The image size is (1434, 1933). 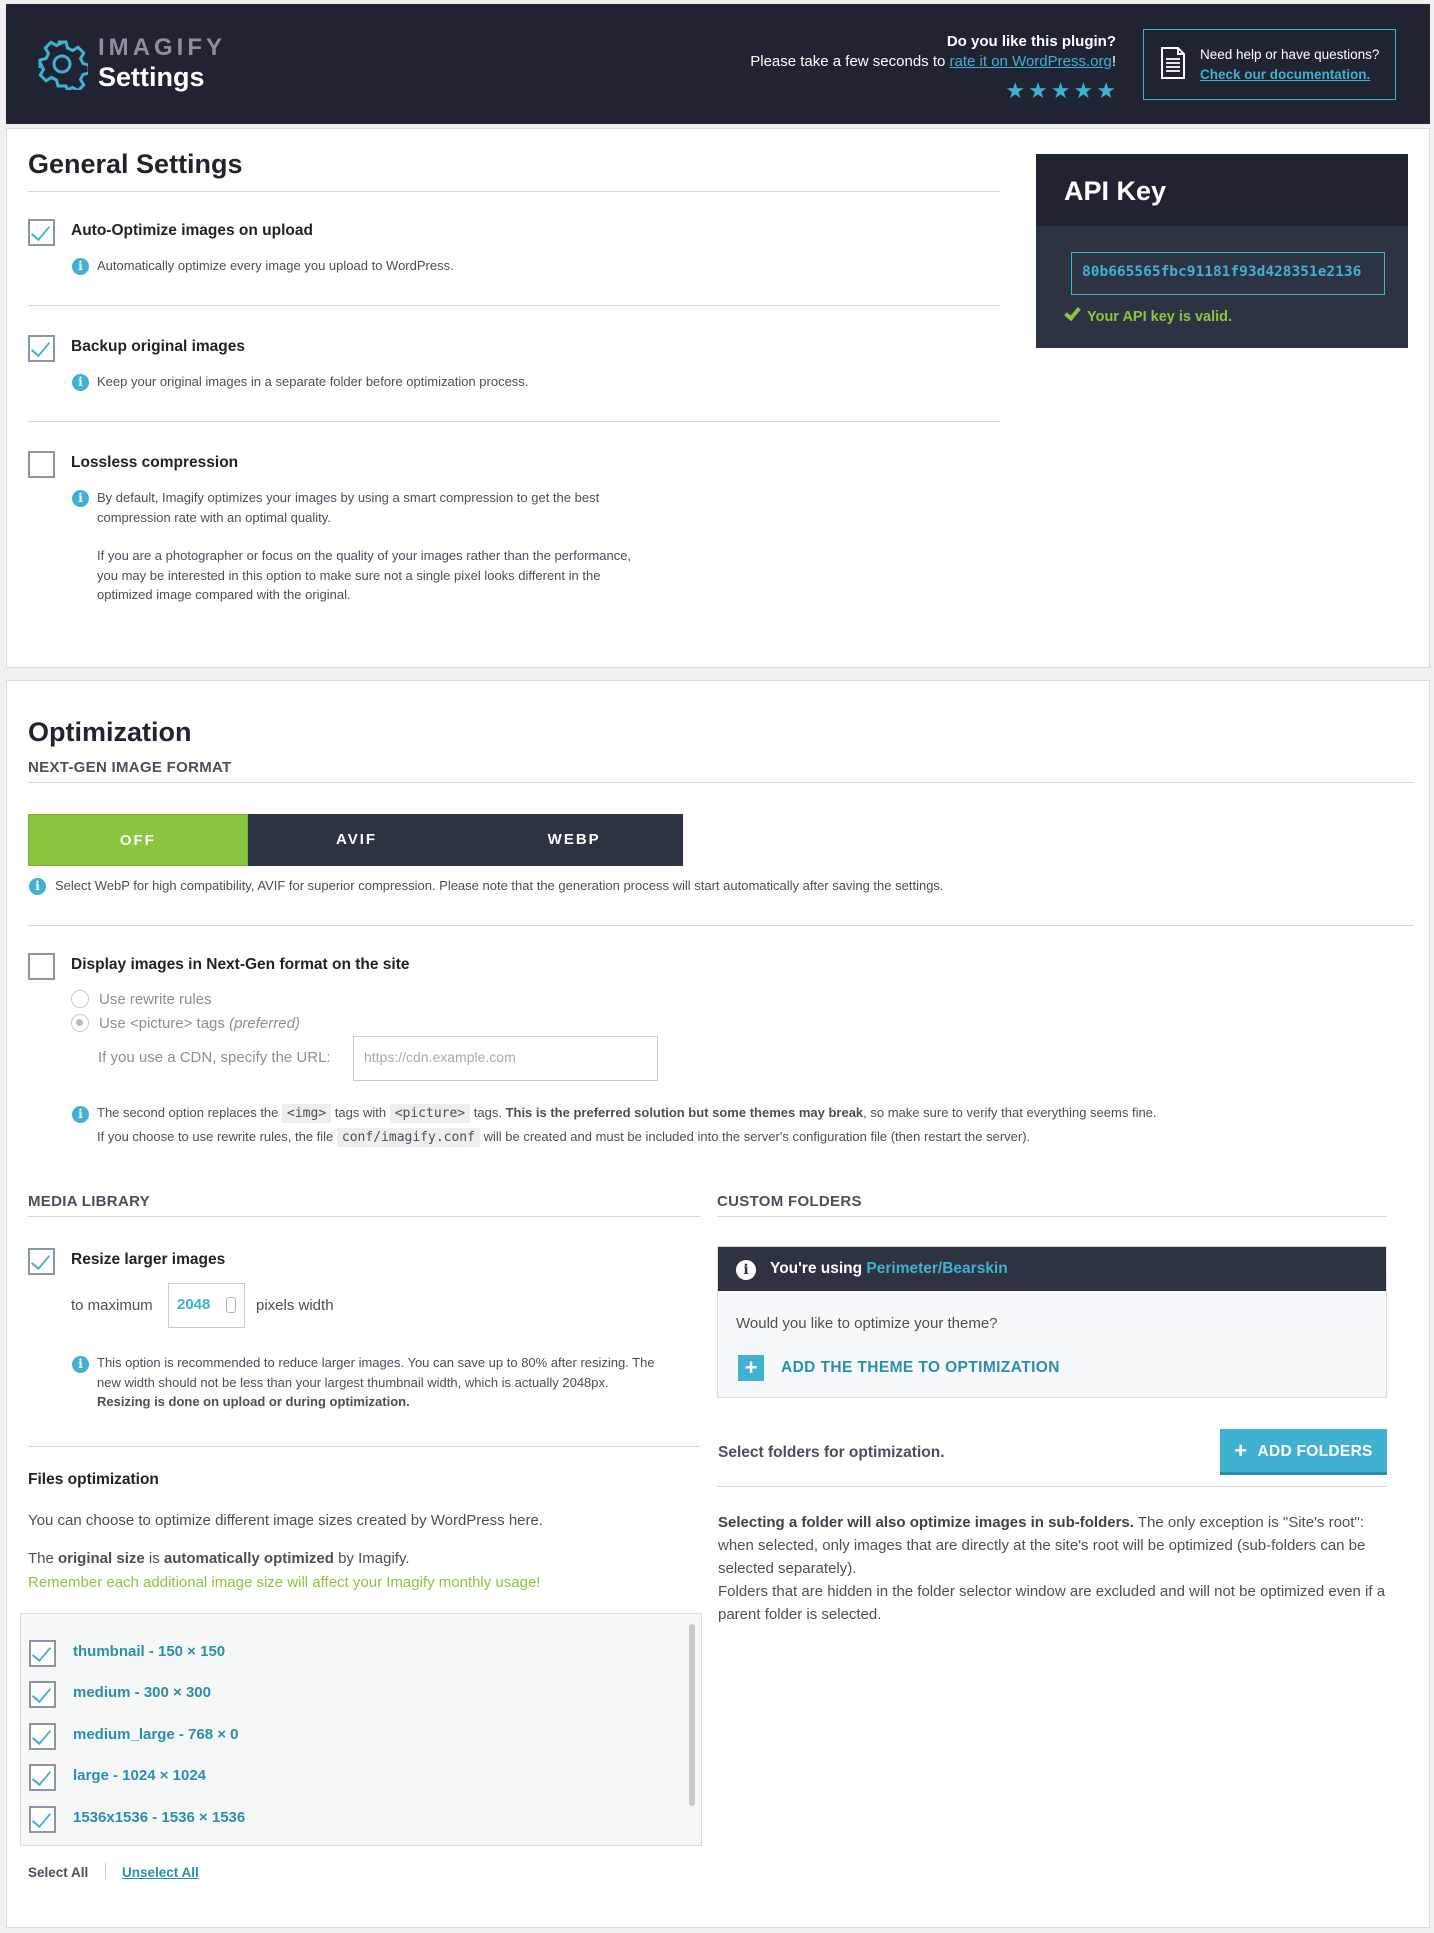 I want to click on resize-checkbox, so click(x=41, y=1261).